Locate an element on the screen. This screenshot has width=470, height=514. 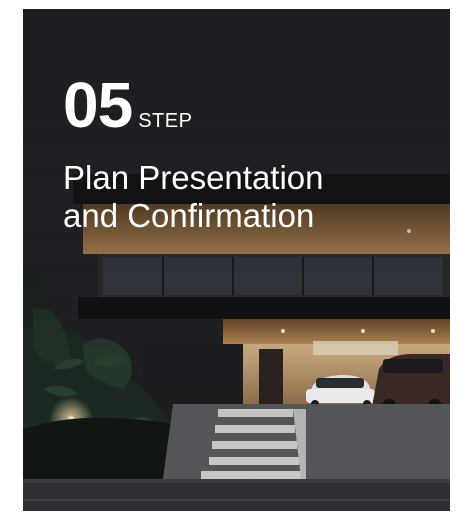
step-title-line-1: Plan Presentation is located at coordinates (193, 177).